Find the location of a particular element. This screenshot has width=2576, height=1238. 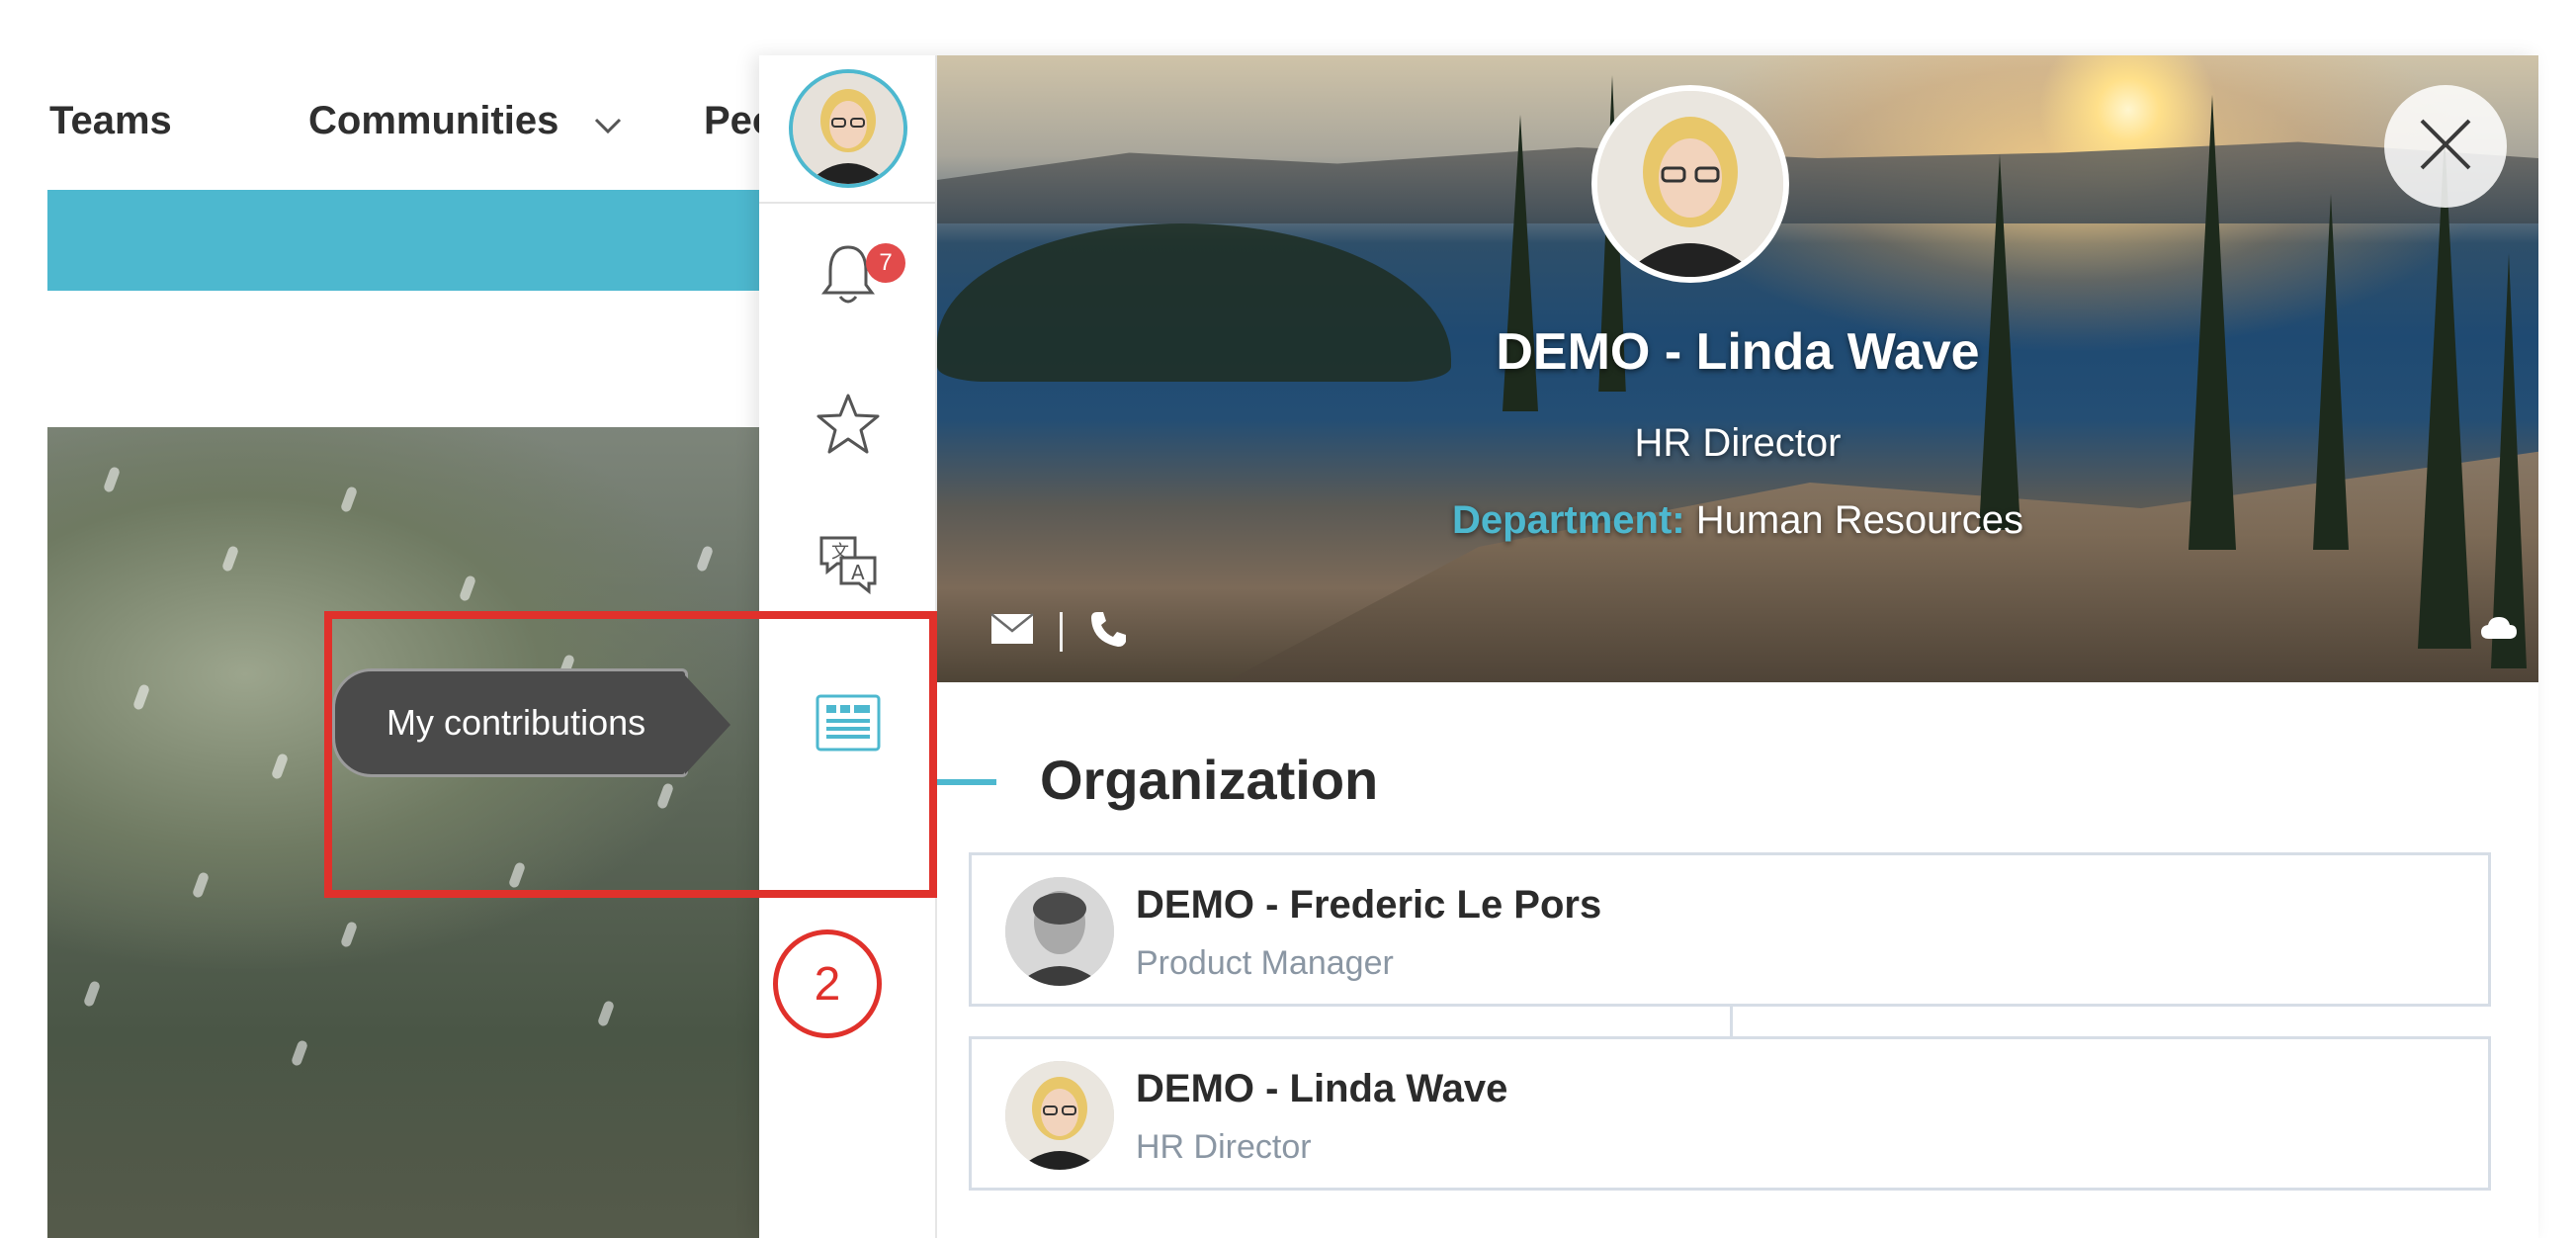

favorites-button is located at coordinates (848, 426).